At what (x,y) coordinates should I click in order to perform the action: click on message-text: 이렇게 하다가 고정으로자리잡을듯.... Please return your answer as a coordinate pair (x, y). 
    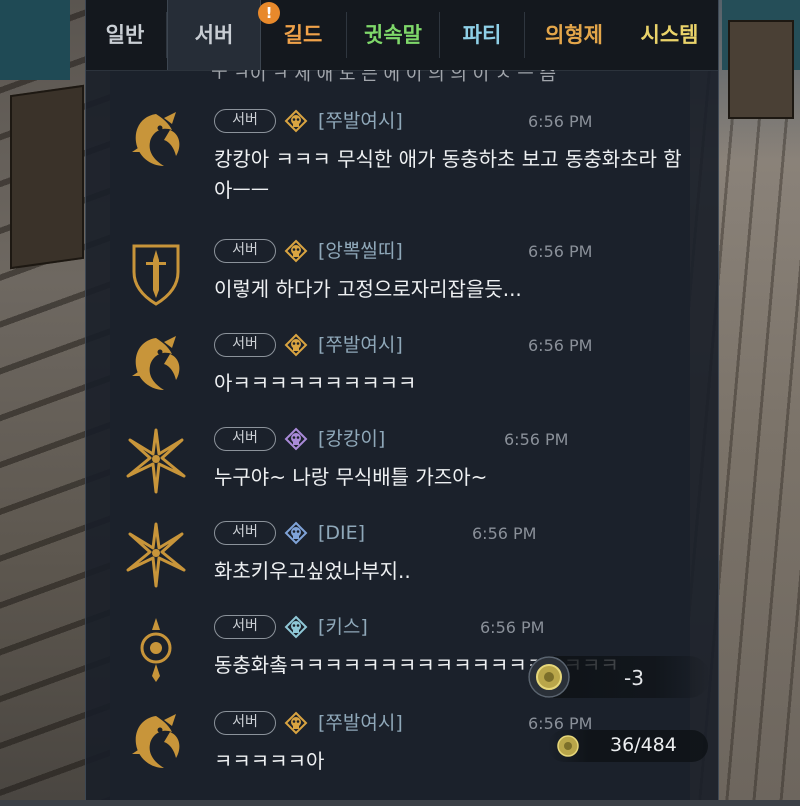
    Looking at the image, I should click on (368, 289).